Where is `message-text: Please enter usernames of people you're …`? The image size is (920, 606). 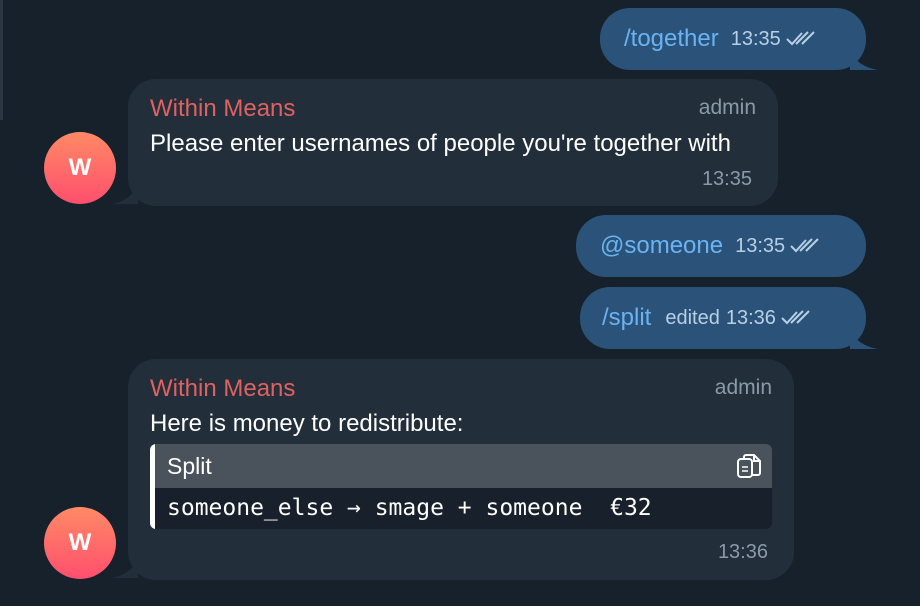 message-text: Please enter usernames of people you're … is located at coordinates (440, 143).